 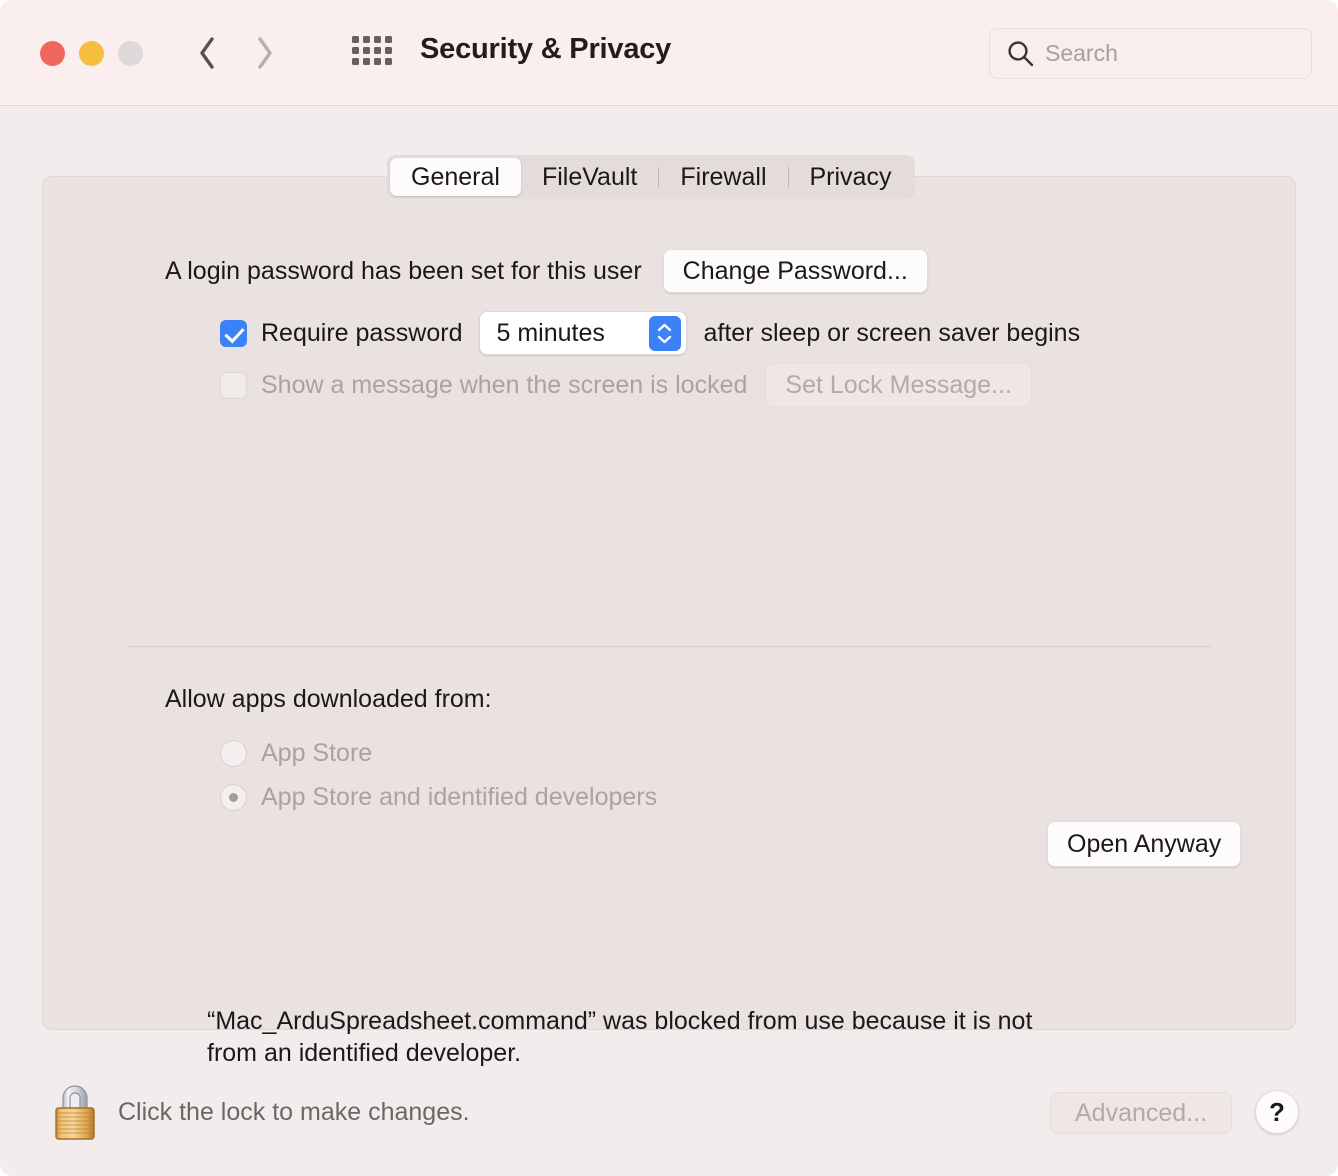 I want to click on allow-apps-heading-row: Allow apps downloaded from:, so click(x=328, y=699).